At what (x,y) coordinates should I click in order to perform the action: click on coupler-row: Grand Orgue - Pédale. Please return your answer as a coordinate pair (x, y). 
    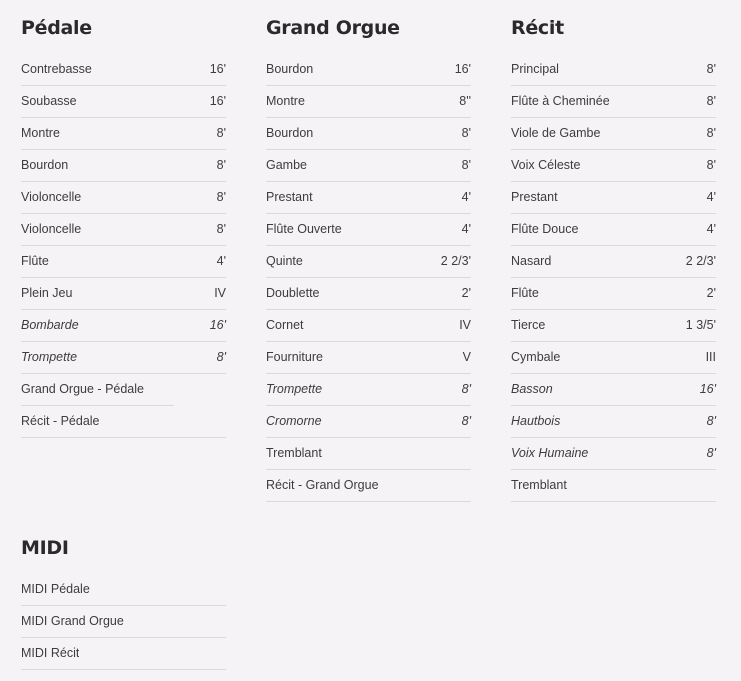
    Looking at the image, I should click on (97, 390).